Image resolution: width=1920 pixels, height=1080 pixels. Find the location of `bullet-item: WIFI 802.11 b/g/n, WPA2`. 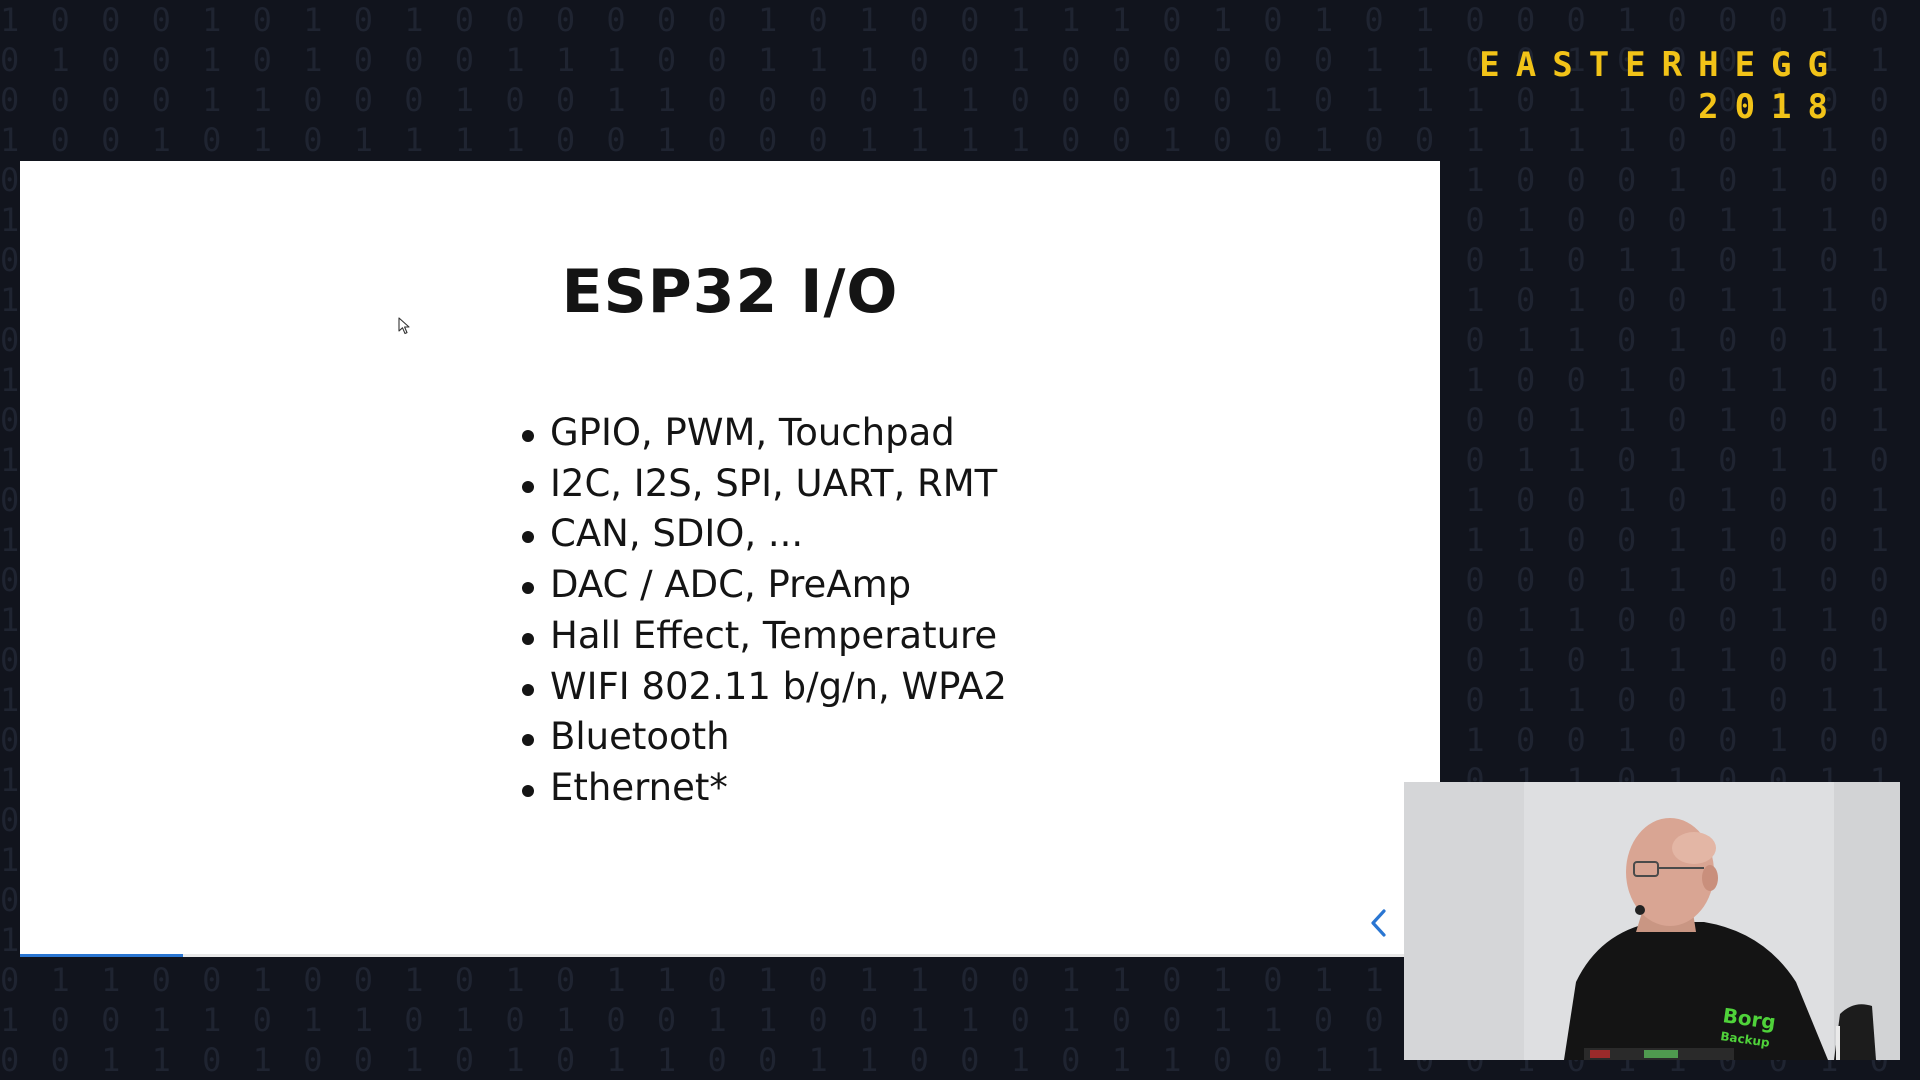

bullet-item: WIFI 802.11 b/g/n, WPA2 is located at coordinates (761, 687).